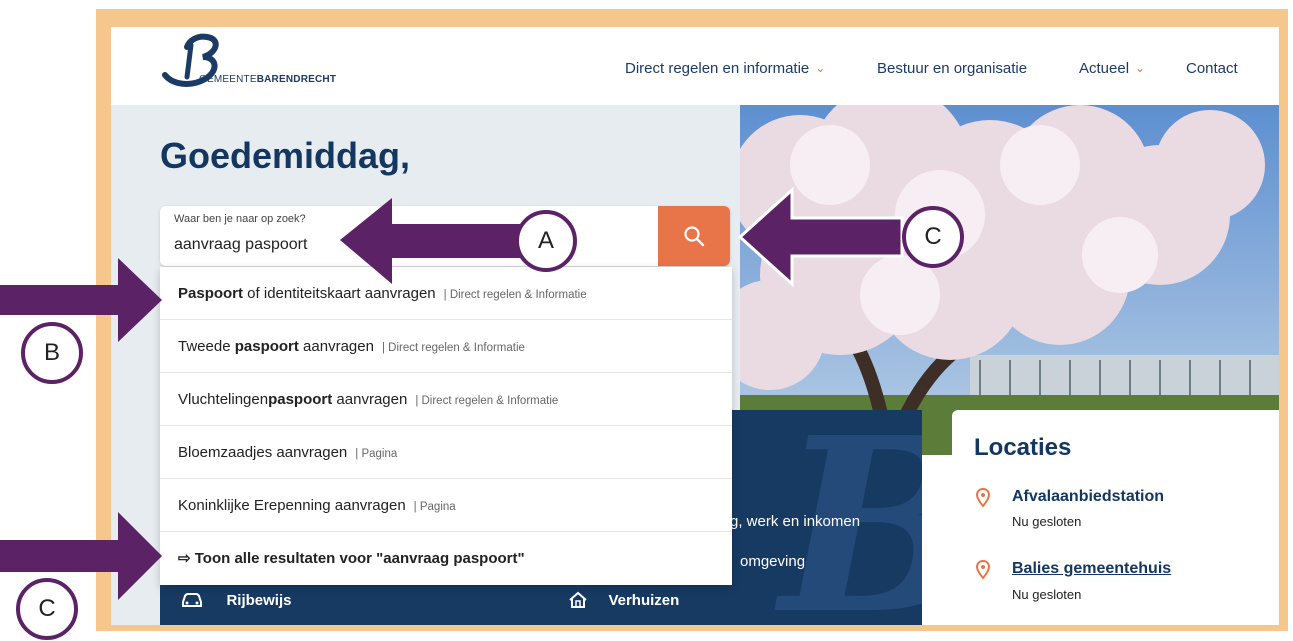 Image resolution: width=1293 pixels, height=641 pixels. Describe the element at coordinates (47, 609) in the screenshot. I see `annotation-label-c-bottom: C` at that location.